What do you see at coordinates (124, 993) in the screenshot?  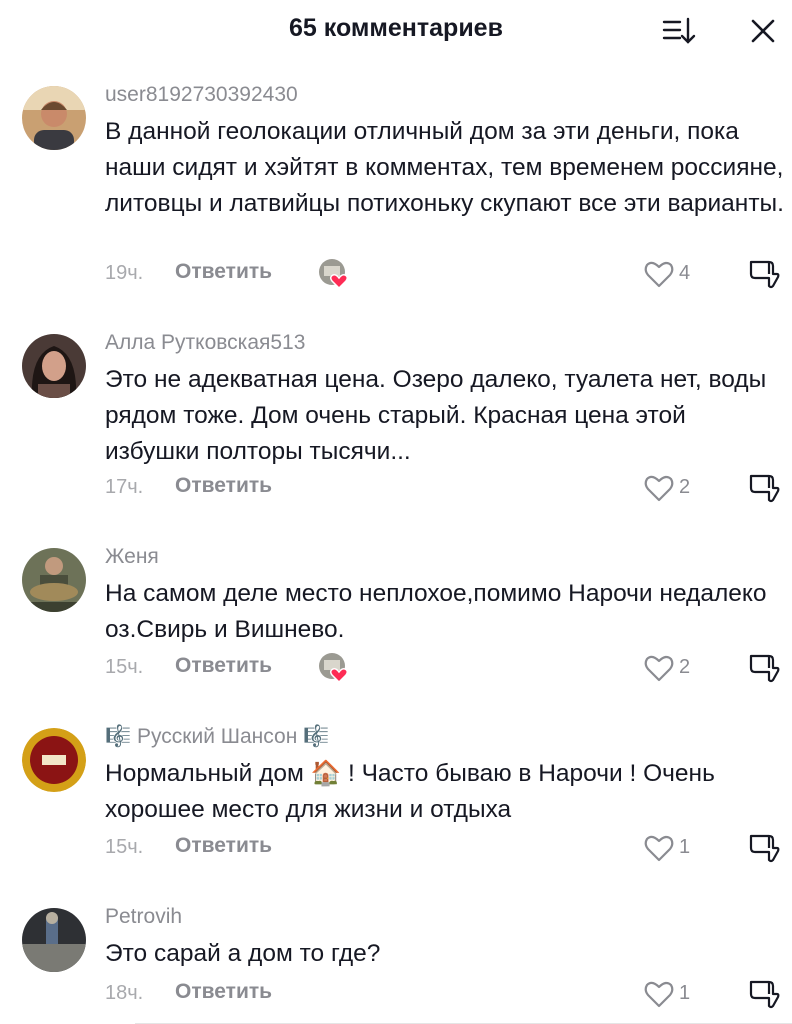 I see `comment-time: 18ч.` at bounding box center [124, 993].